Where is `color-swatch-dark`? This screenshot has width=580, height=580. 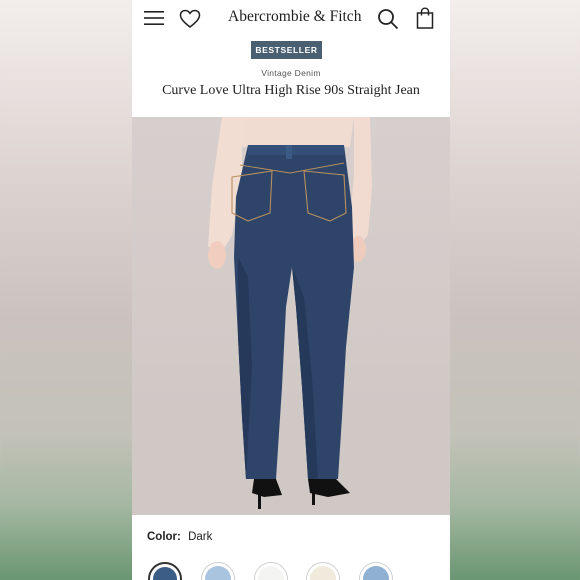 color-swatch-dark is located at coordinates (165, 571).